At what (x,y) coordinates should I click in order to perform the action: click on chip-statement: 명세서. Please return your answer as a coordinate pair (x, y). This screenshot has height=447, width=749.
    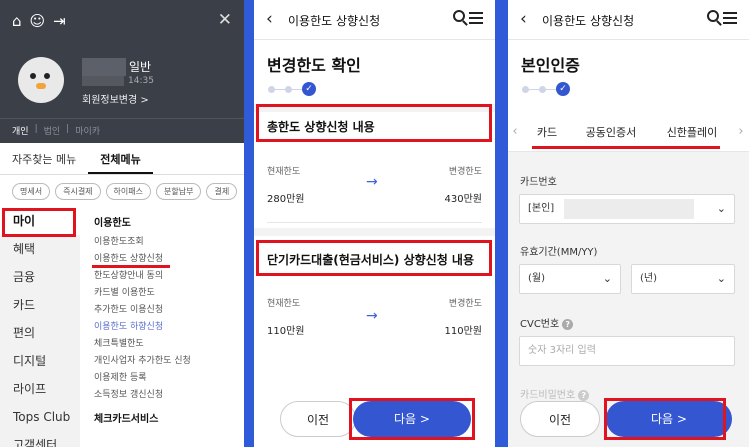
    Looking at the image, I should click on (31, 191).